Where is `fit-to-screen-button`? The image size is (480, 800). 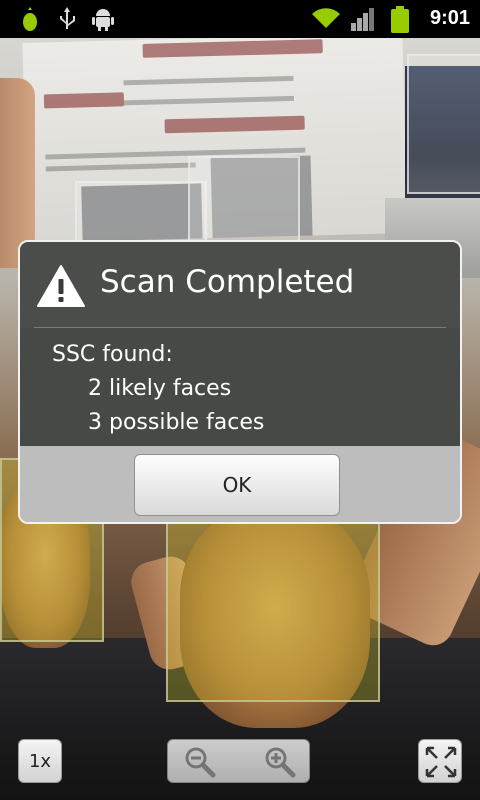
fit-to-screen-button is located at coordinates (440, 761).